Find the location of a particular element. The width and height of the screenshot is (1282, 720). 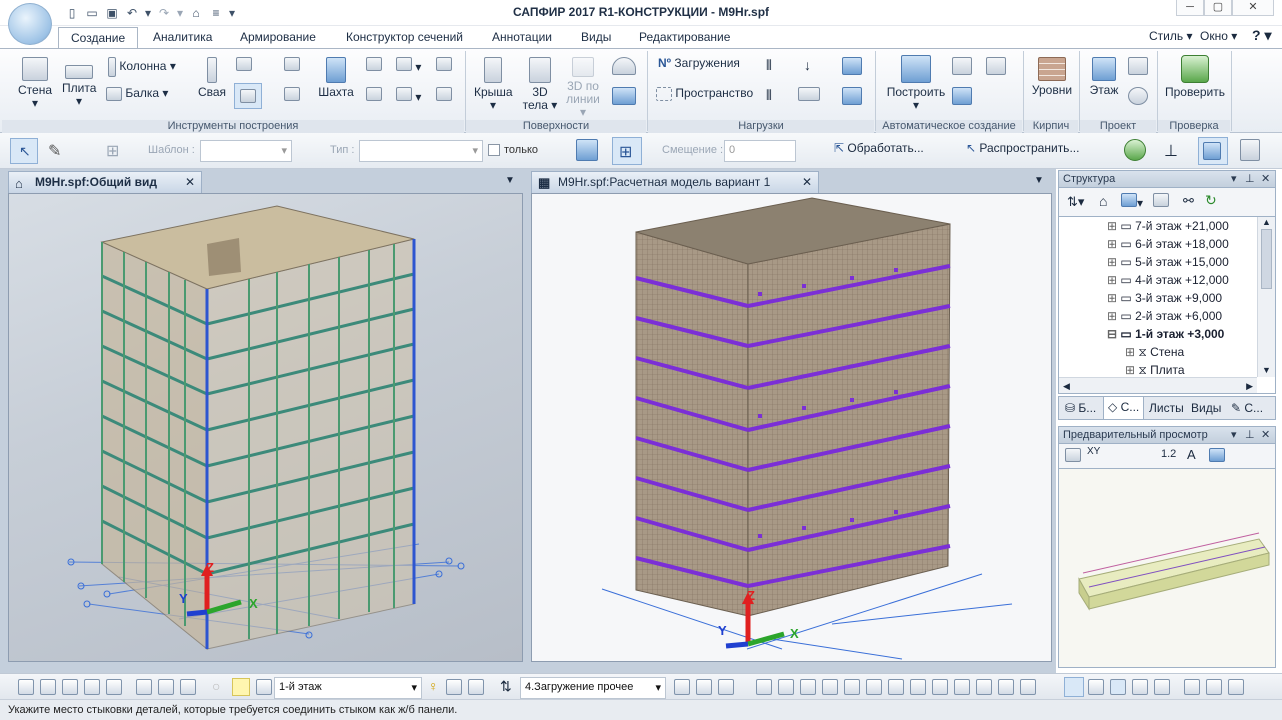

app-logo-icon is located at coordinates (30, 24).